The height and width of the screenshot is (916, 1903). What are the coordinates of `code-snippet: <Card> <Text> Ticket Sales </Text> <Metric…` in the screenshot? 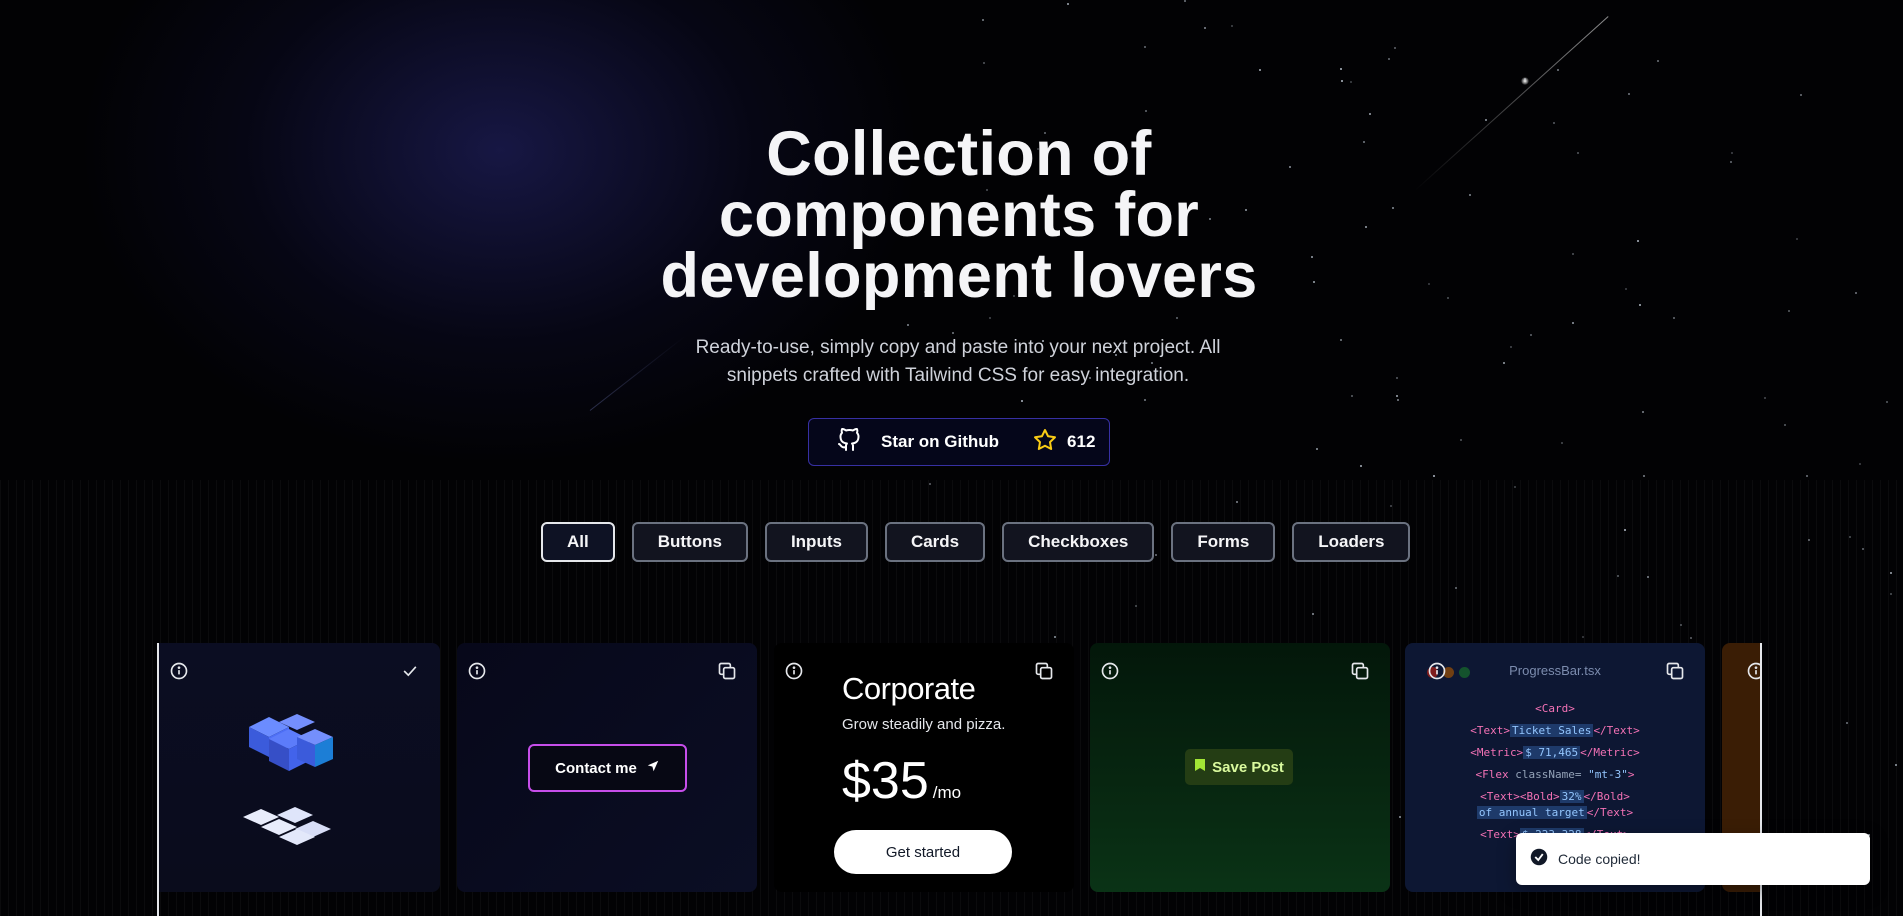 It's located at (1555, 771).